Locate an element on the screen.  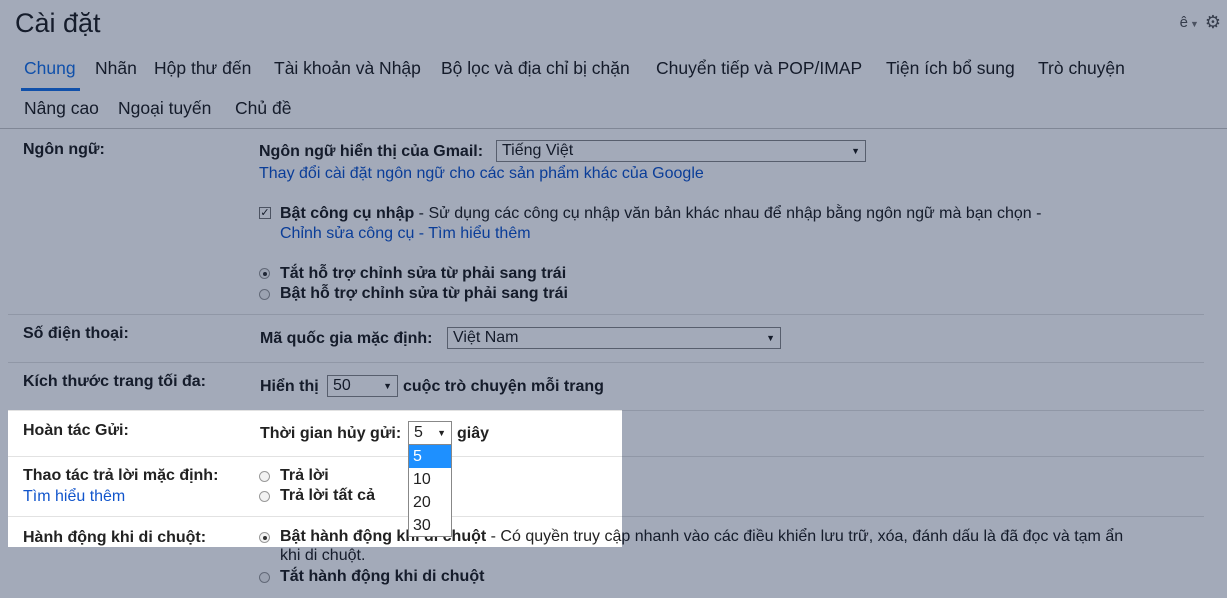
cancel-period-dropdown-list: 5 10 20 30 is located at coordinates (430, 490).